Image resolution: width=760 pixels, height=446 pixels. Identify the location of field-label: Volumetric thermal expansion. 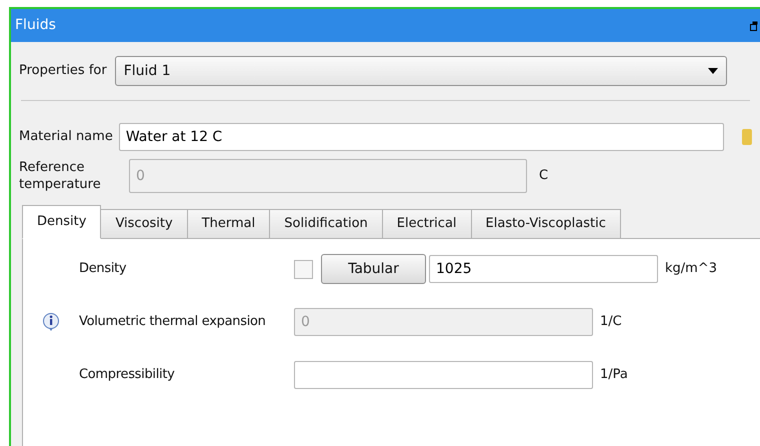
(173, 322).